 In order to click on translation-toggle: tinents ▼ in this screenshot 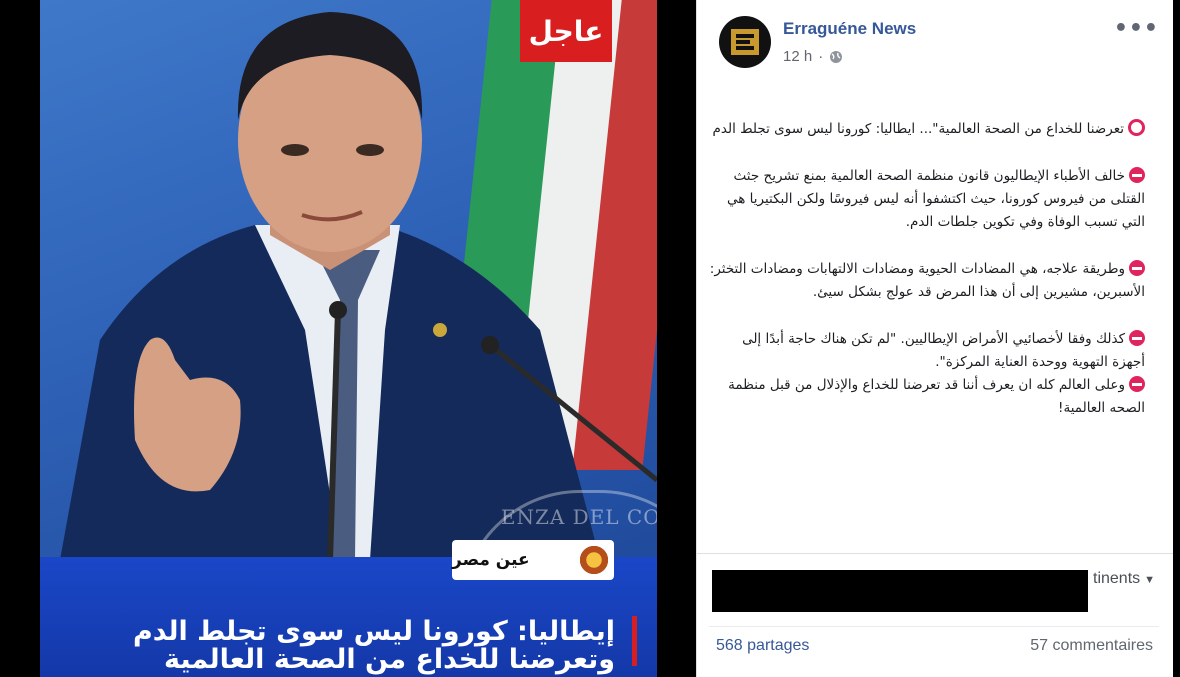, I will do `click(1124, 579)`.